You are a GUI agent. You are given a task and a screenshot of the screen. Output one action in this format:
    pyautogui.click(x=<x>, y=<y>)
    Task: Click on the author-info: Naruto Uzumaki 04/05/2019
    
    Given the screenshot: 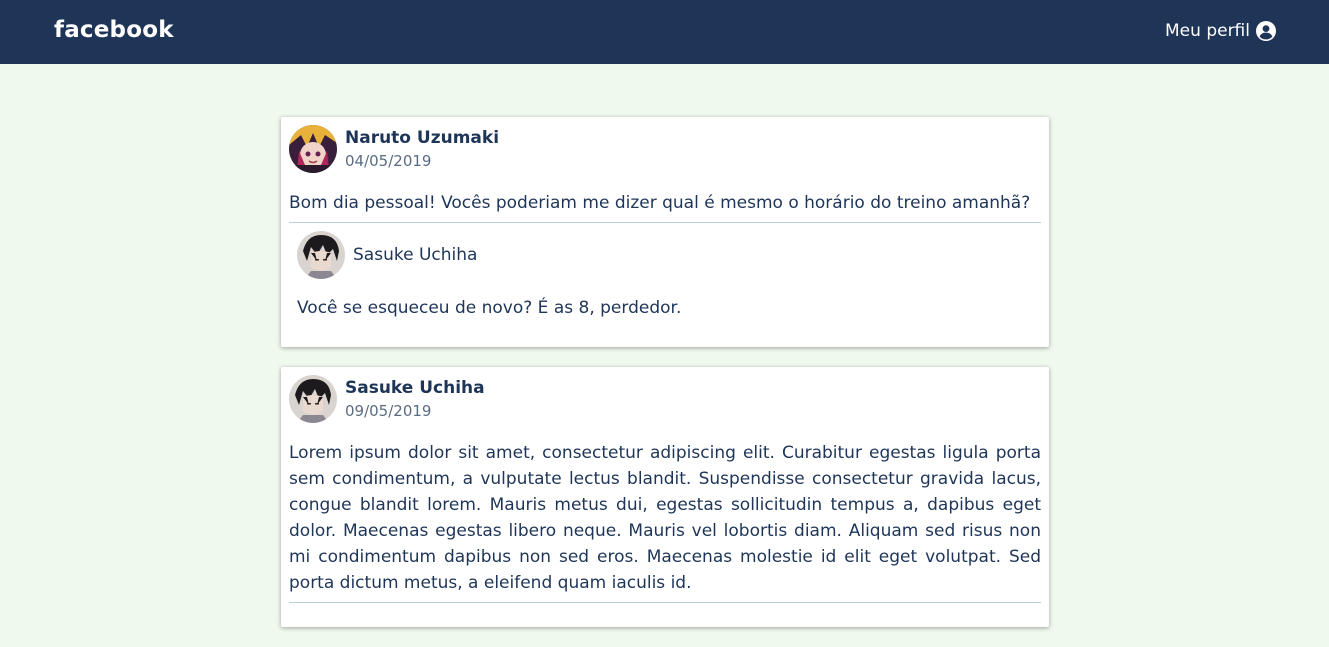 What is the action you would take?
    pyautogui.click(x=422, y=149)
    